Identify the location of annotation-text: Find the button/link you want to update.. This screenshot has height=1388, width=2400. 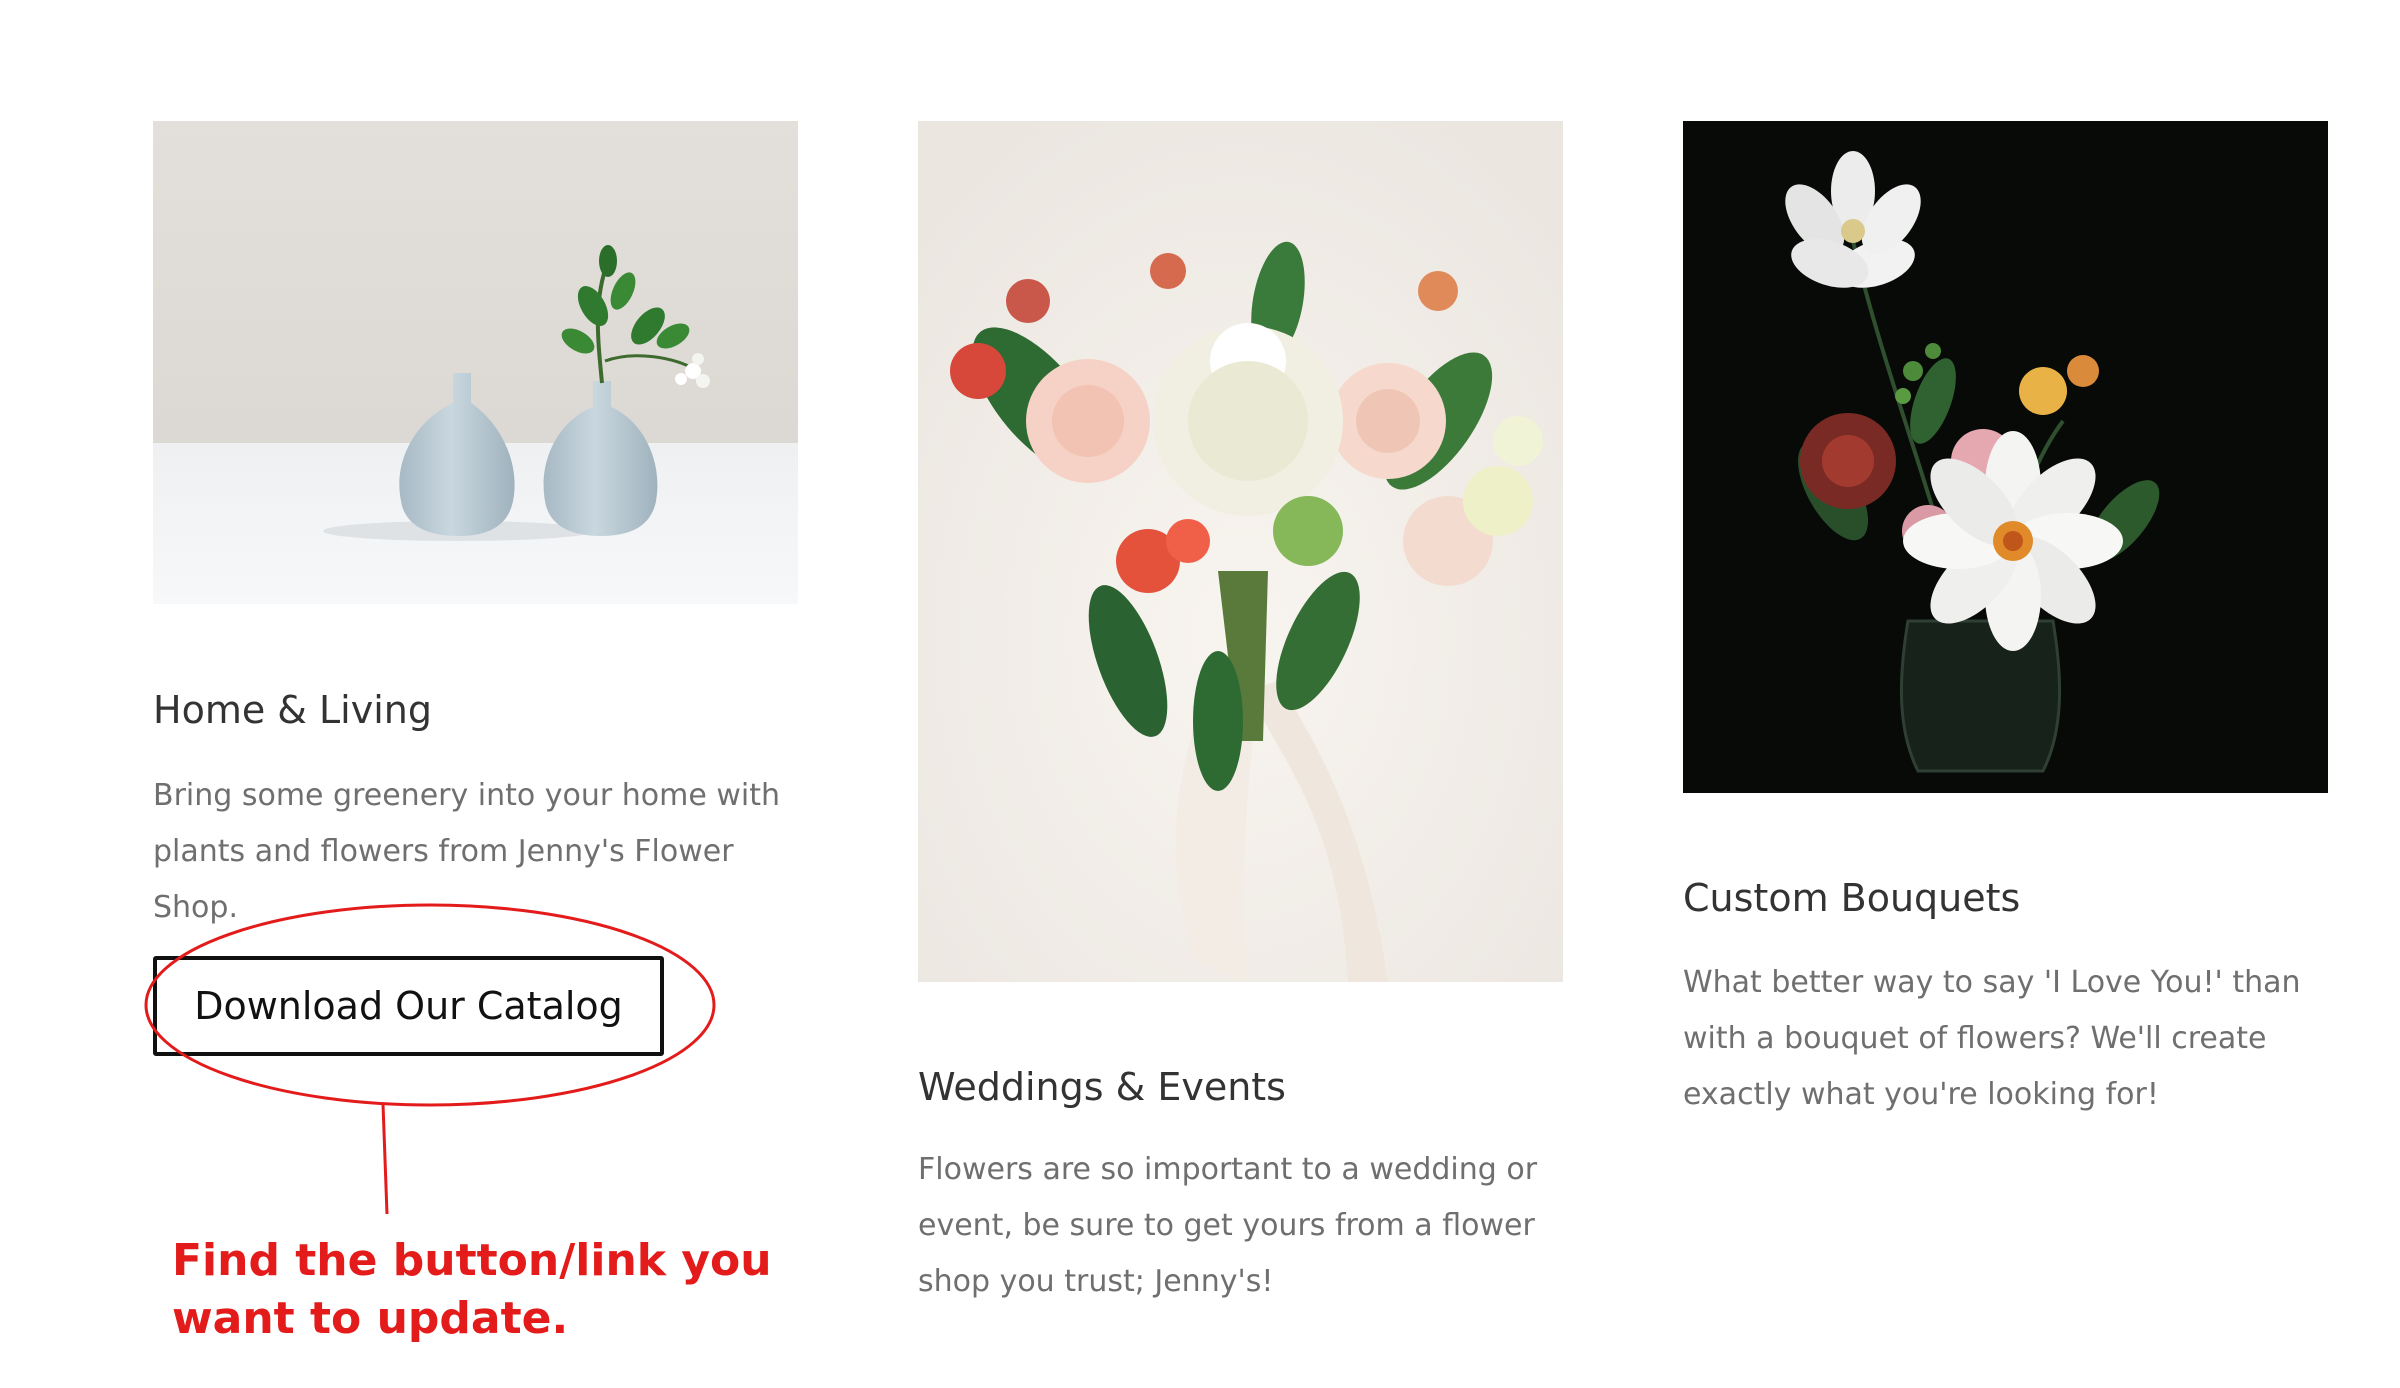
(472, 1289).